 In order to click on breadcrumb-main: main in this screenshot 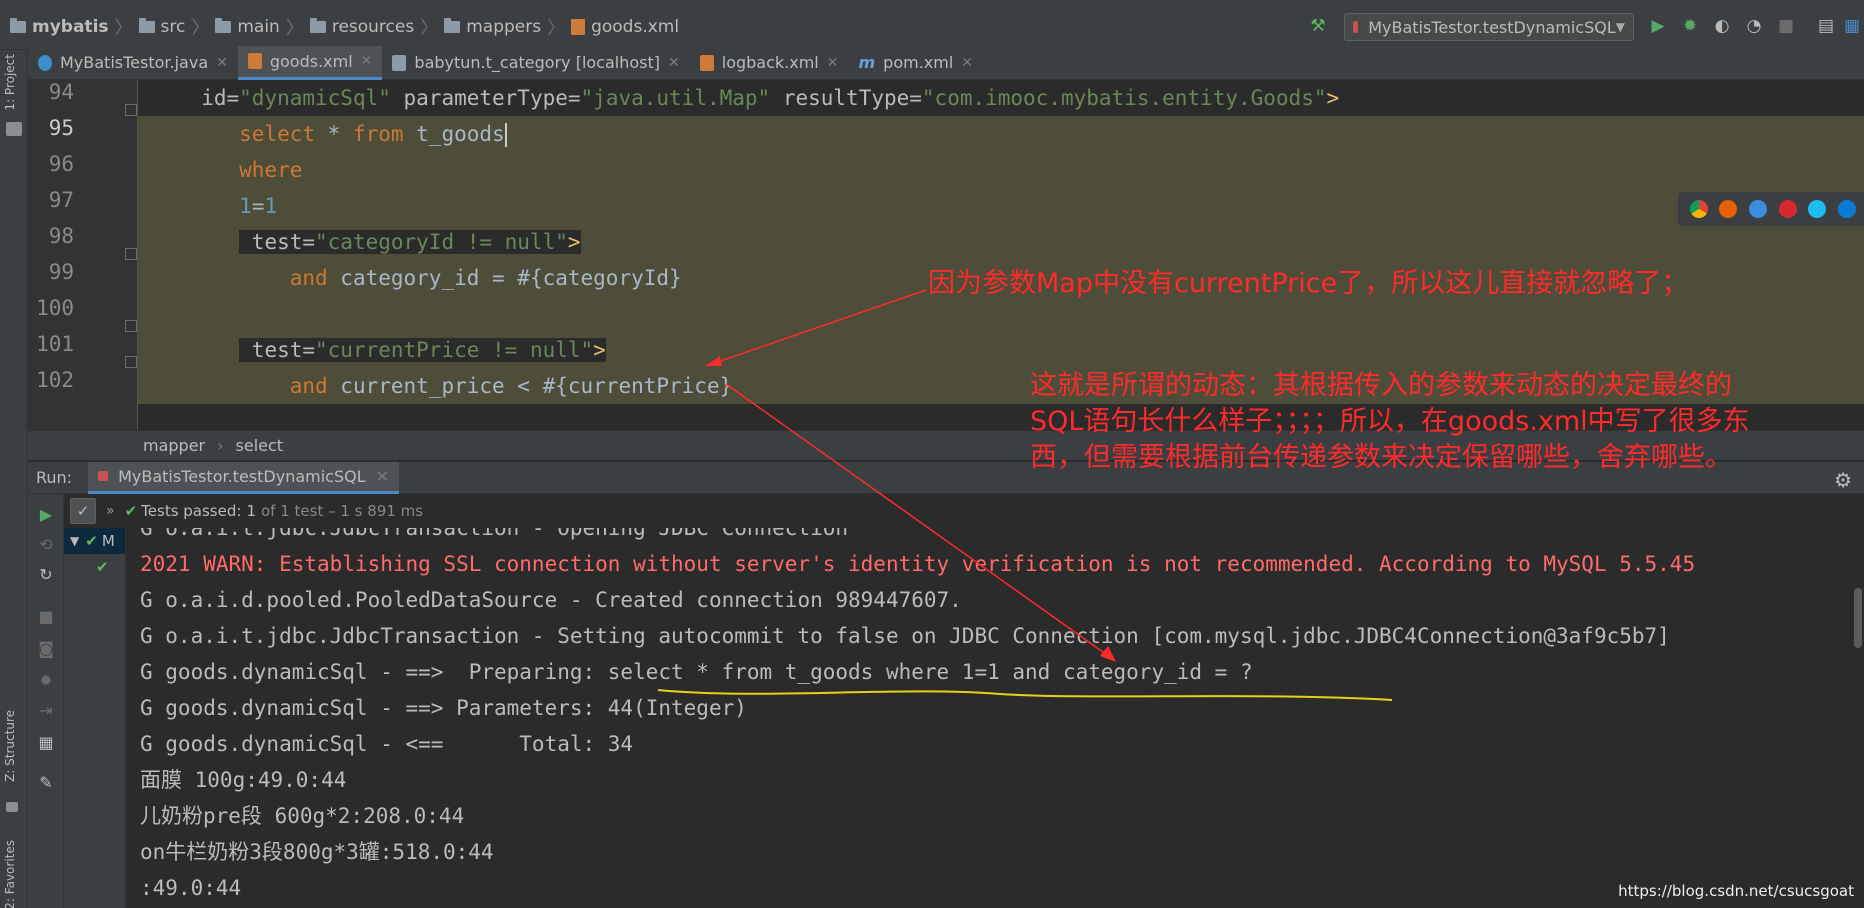, I will do `click(247, 27)`.